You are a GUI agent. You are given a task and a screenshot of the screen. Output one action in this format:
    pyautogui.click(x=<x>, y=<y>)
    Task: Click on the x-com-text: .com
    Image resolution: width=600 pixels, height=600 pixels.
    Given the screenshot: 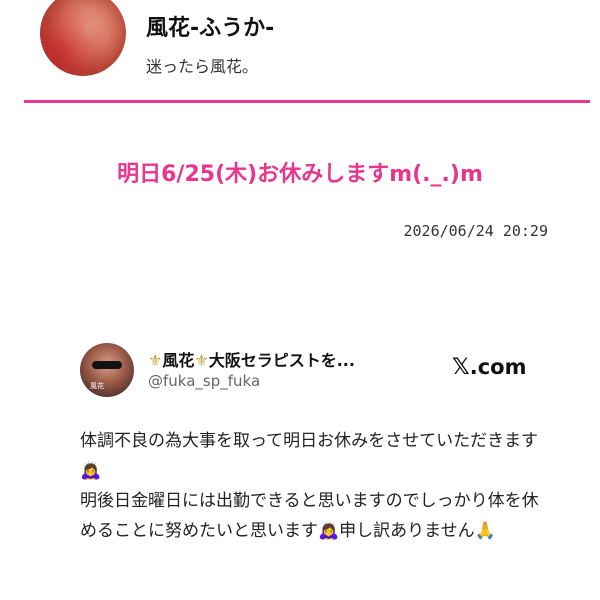 What is the action you would take?
    pyautogui.click(x=498, y=367)
    